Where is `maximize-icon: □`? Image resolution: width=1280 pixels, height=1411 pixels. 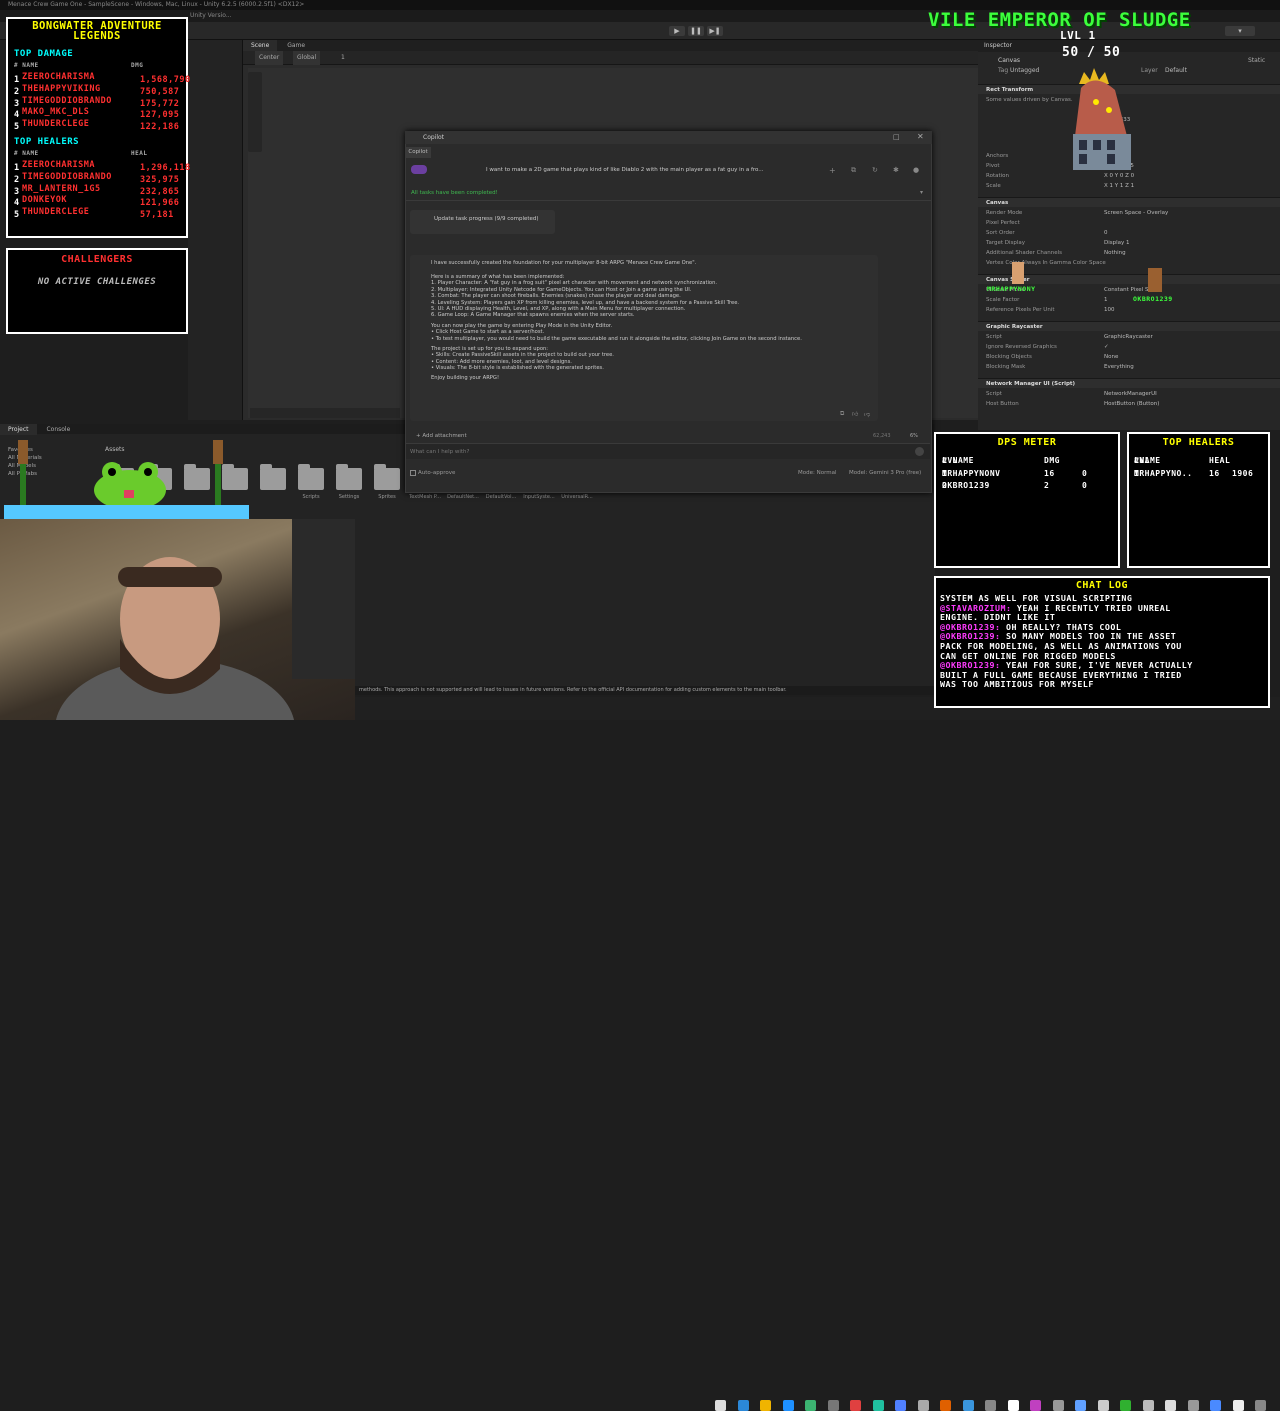
maximize-icon: □ is located at coordinates (896, 137).